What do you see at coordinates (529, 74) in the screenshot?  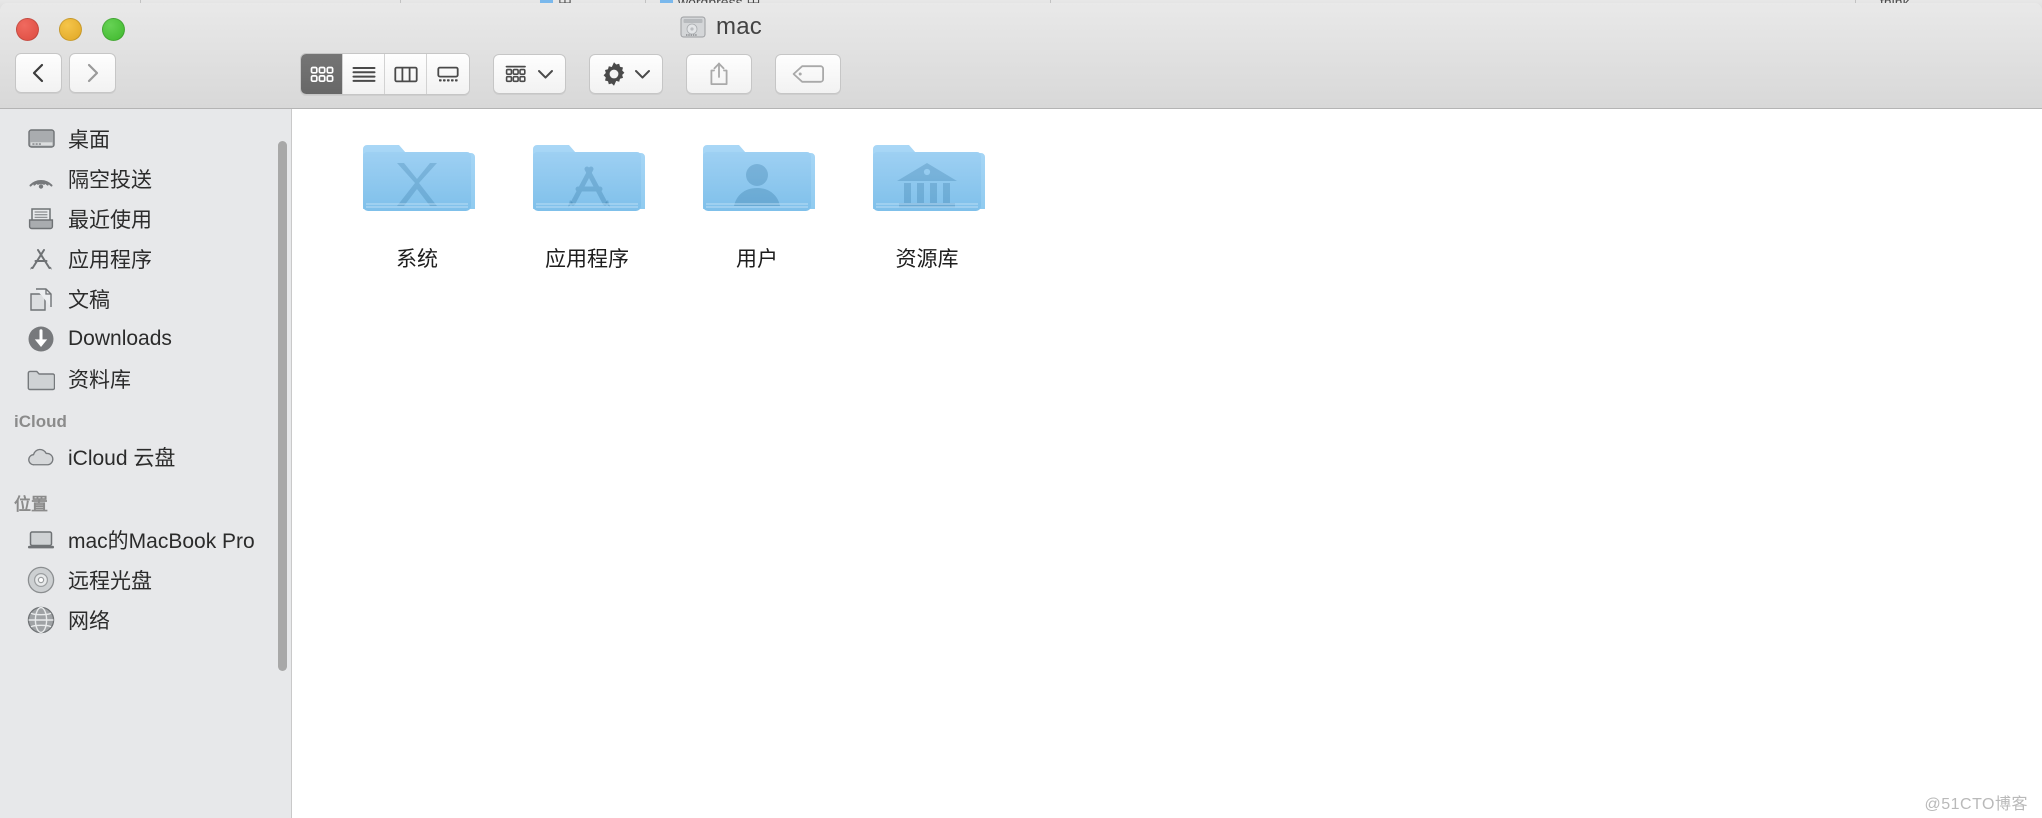 I see `arrange-button` at bounding box center [529, 74].